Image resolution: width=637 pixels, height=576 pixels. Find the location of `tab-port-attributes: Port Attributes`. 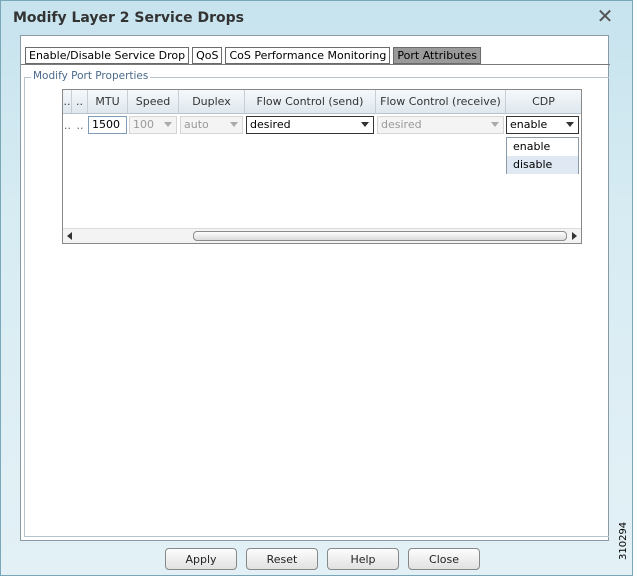

tab-port-attributes: Port Attributes is located at coordinates (437, 55).